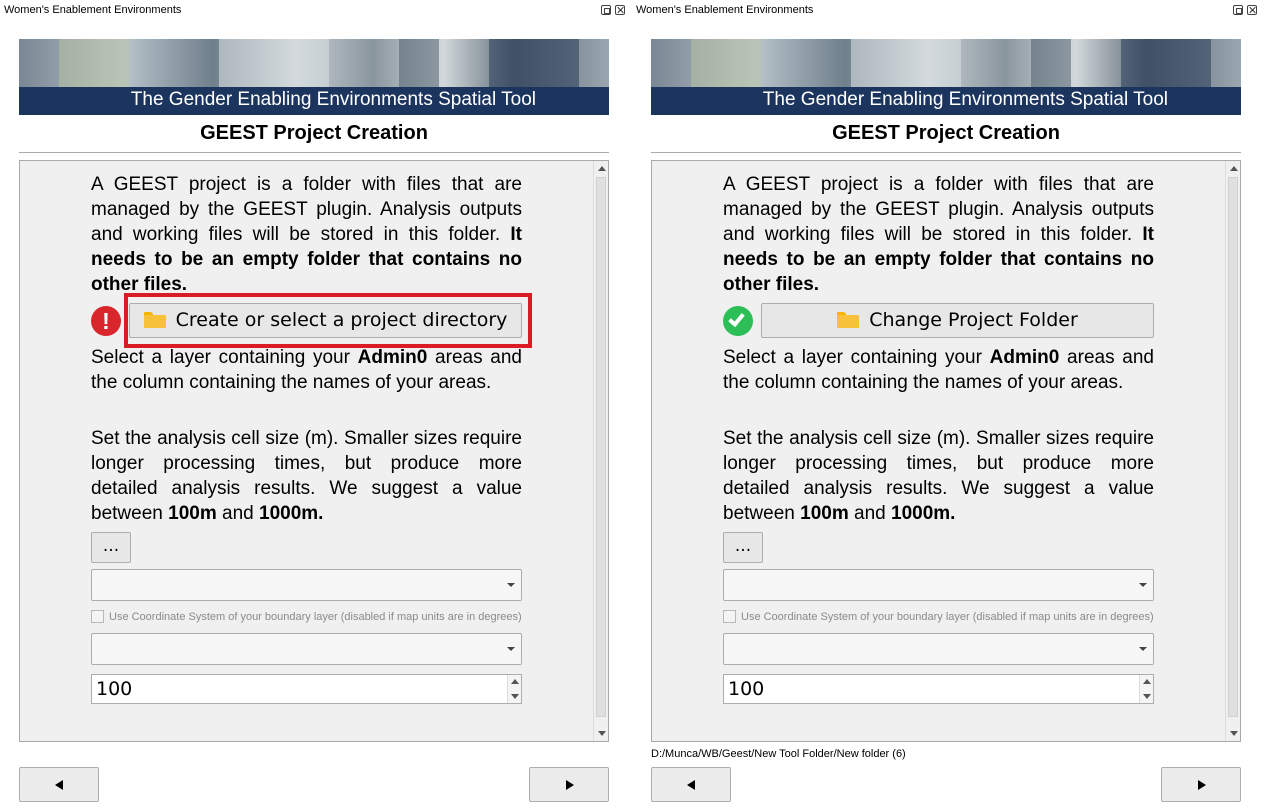  I want to click on error-icon: !, so click(106, 321).